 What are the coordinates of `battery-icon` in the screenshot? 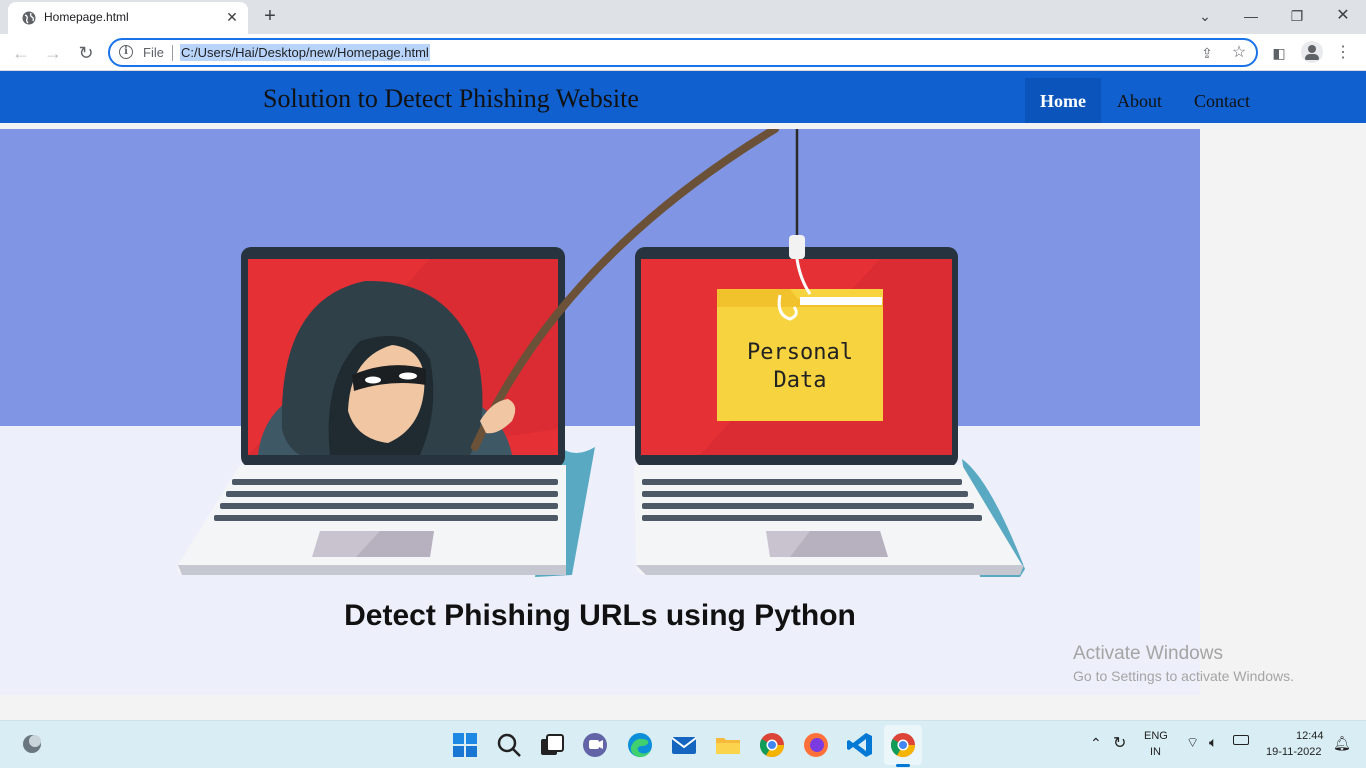 It's located at (1241, 740).